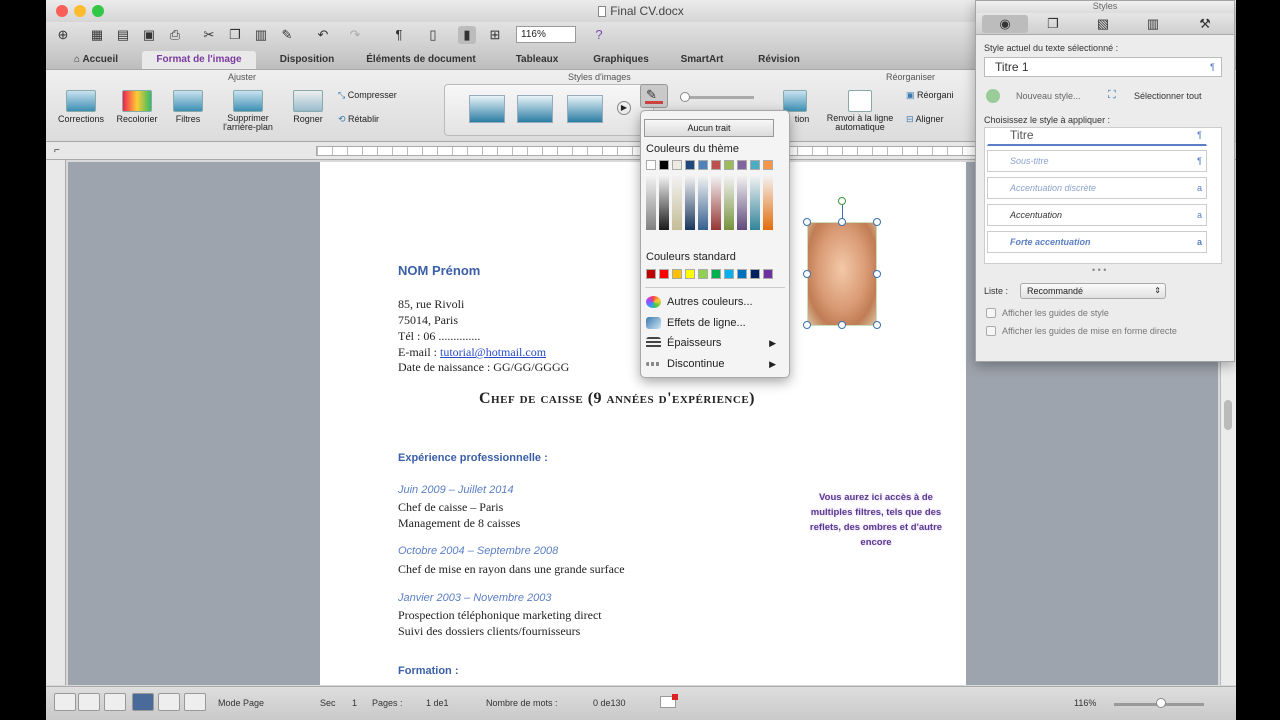  Describe the element at coordinates (399, 35) in the screenshot. I see `show-formatting-icon: ¶` at that location.